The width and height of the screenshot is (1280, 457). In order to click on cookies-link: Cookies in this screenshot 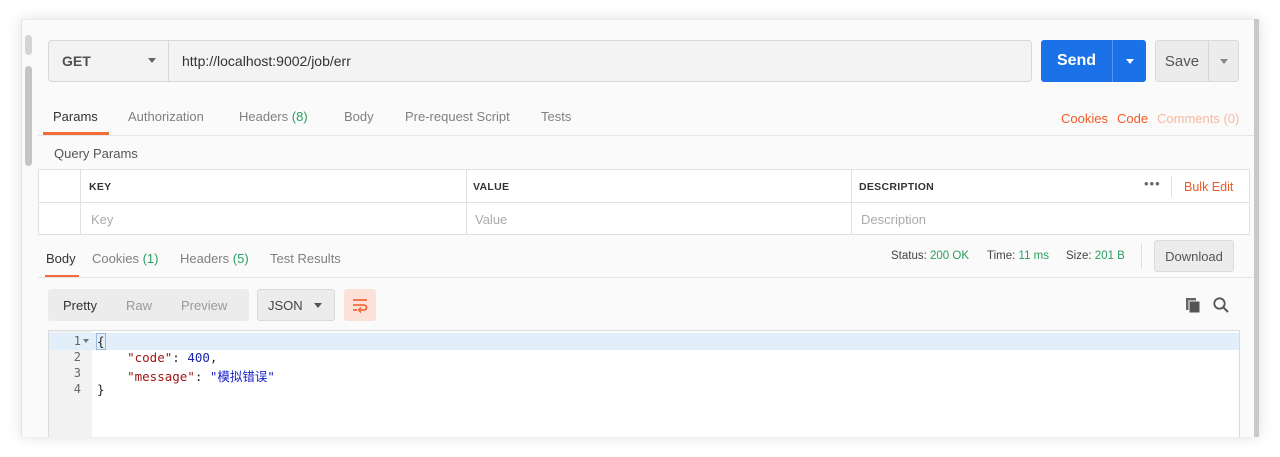, I will do `click(1084, 118)`.